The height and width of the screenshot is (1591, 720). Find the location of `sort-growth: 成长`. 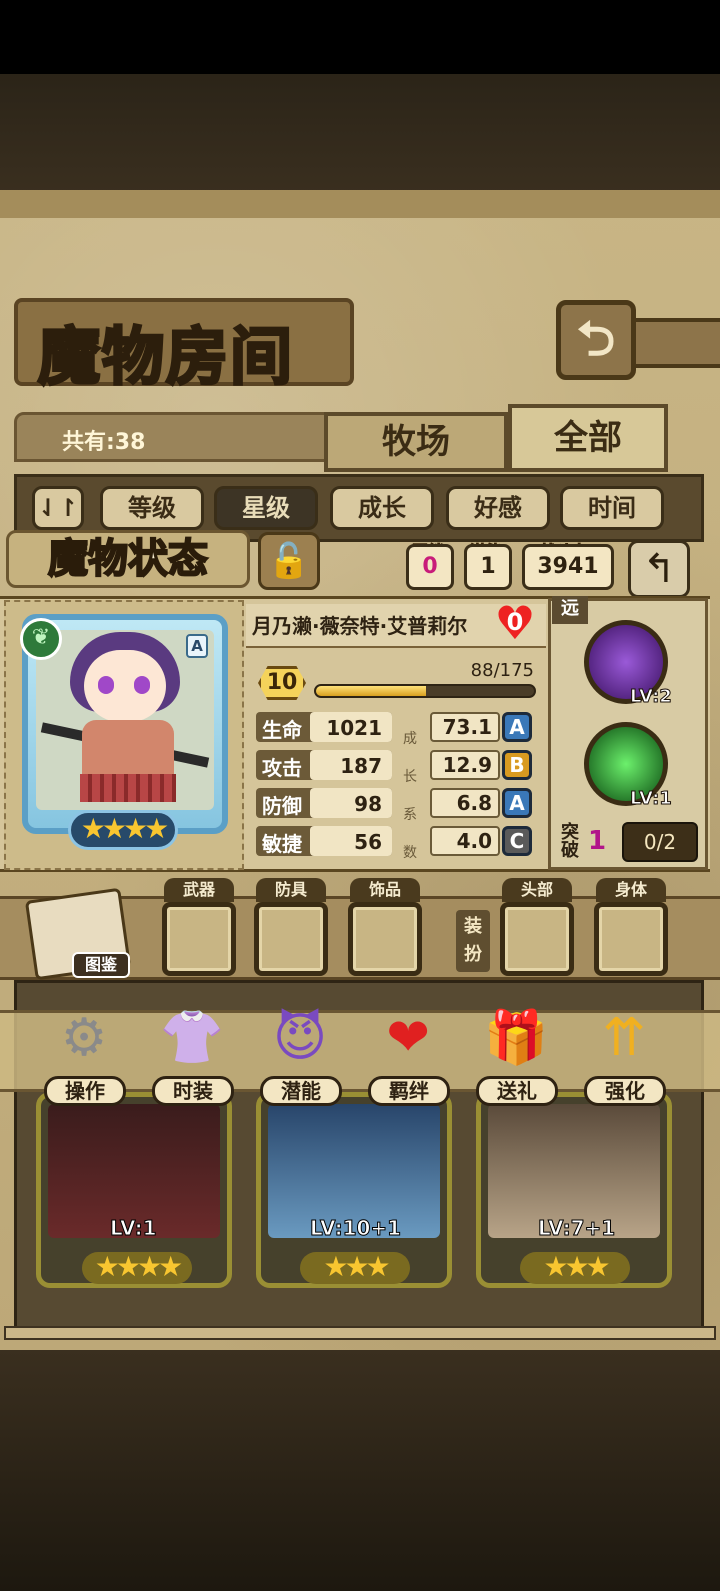

sort-growth: 成长 is located at coordinates (382, 508).